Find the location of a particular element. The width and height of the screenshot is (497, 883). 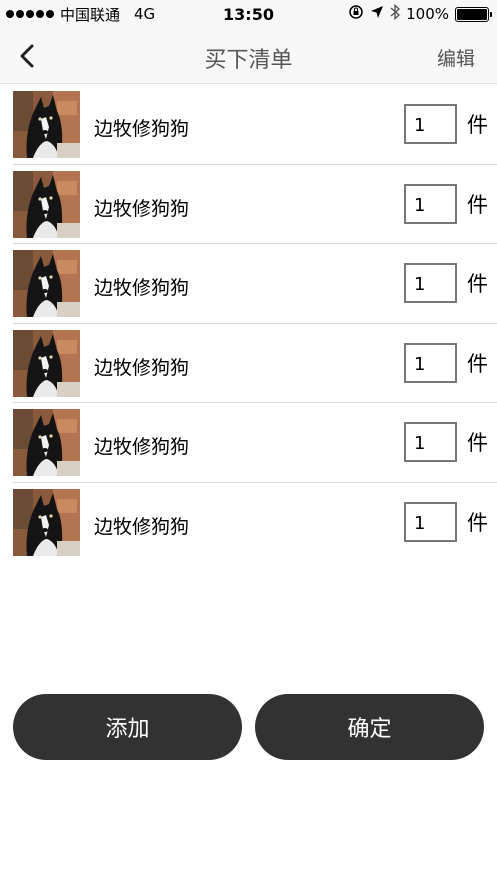

battery-icon is located at coordinates (473, 14).